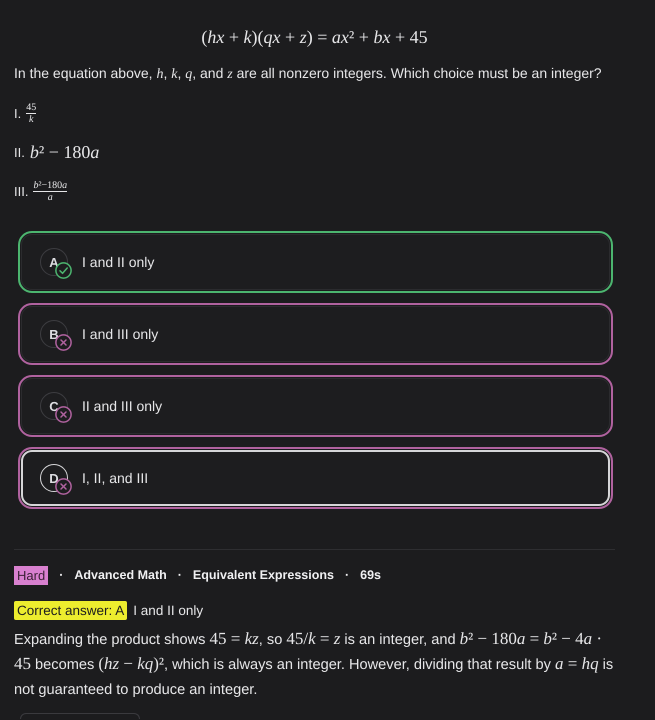  Describe the element at coordinates (315, 334) in the screenshot. I see `answer-option: B I and III only` at that location.